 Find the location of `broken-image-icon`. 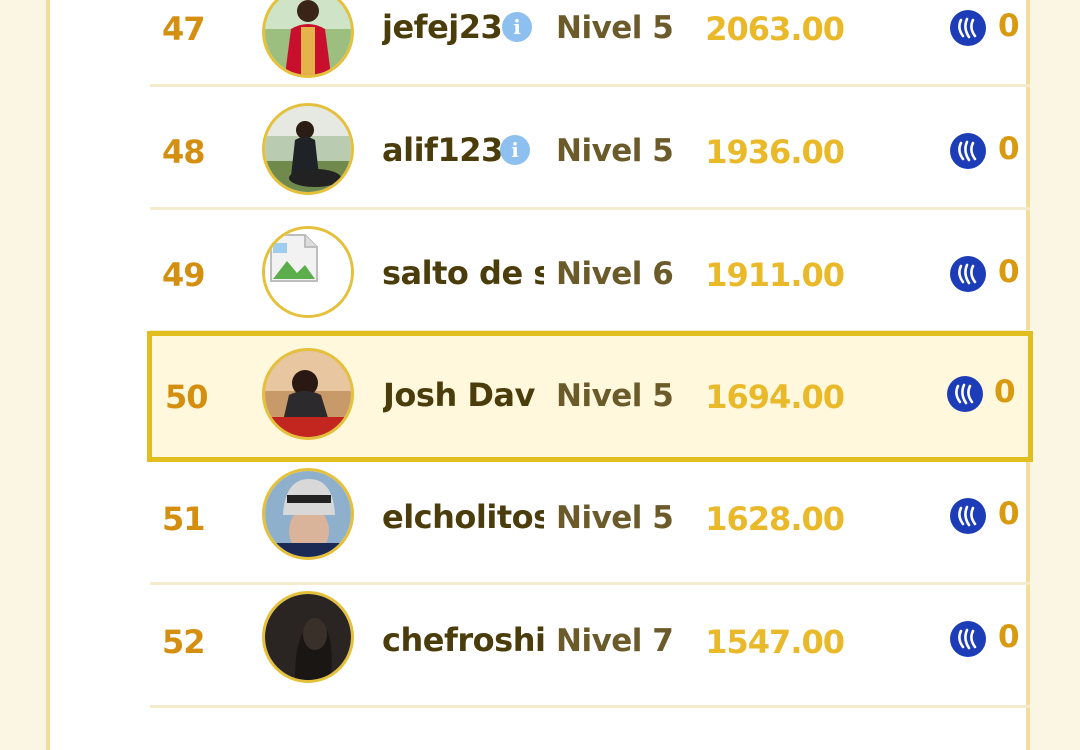

broken-image-icon is located at coordinates (308, 272).